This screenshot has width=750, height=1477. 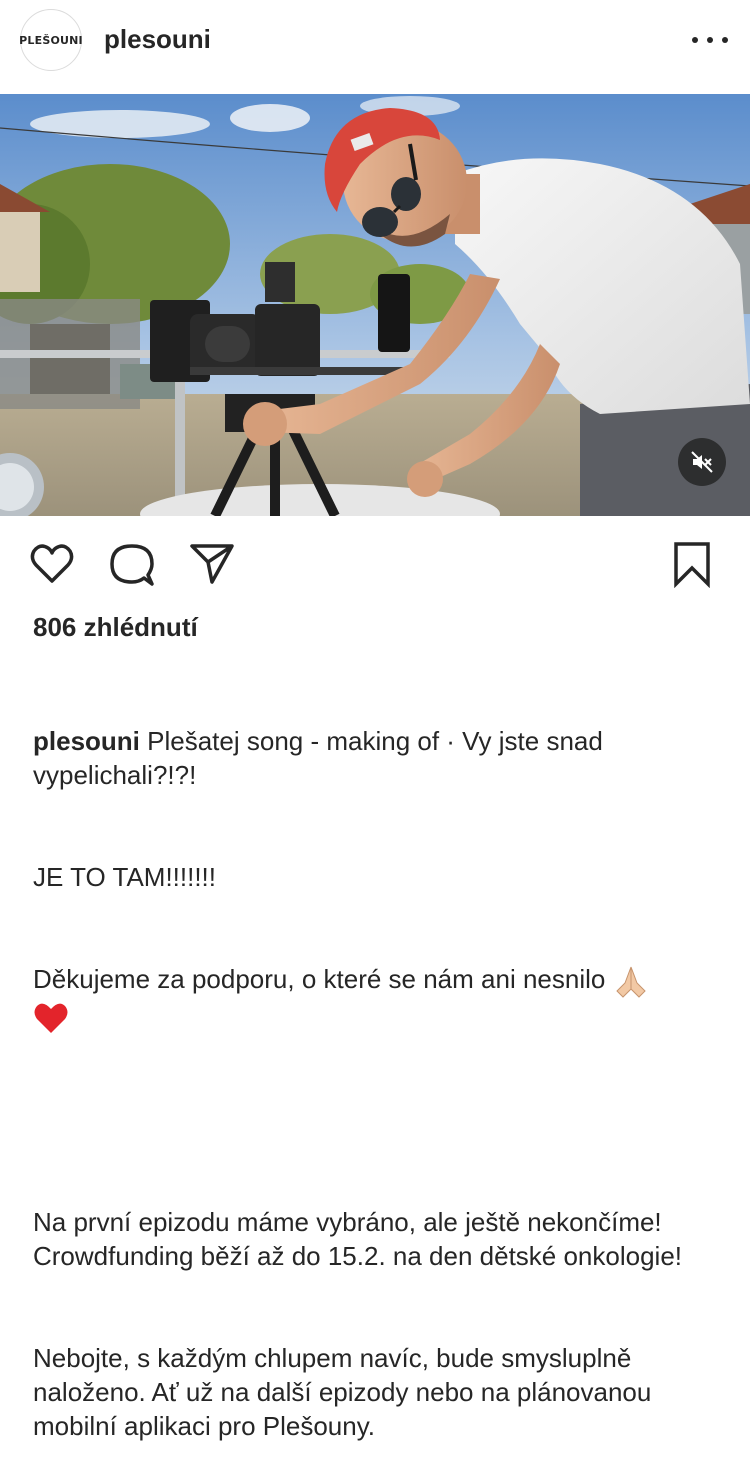 I want to click on avatar-logo-text: PLEŠOUNI, so click(x=51, y=40).